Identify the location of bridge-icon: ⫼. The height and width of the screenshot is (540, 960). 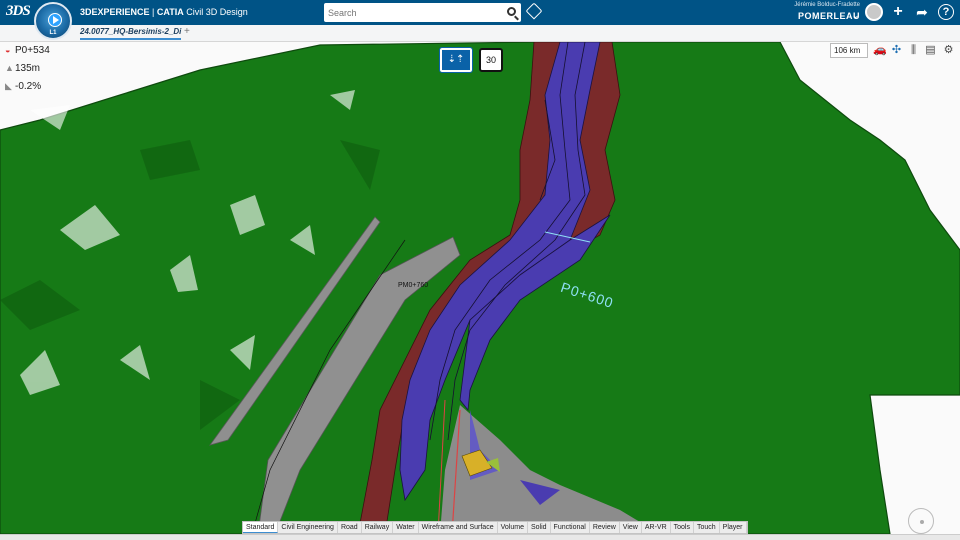
(913, 50).